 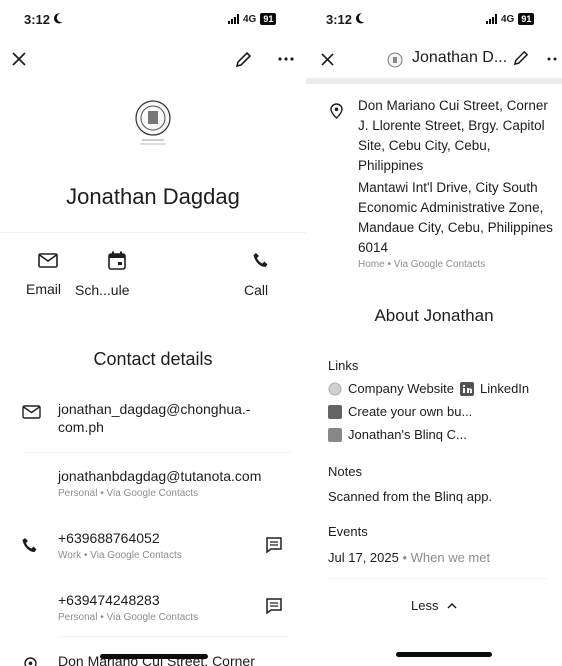 I want to click on events-label: Events, so click(x=348, y=531).